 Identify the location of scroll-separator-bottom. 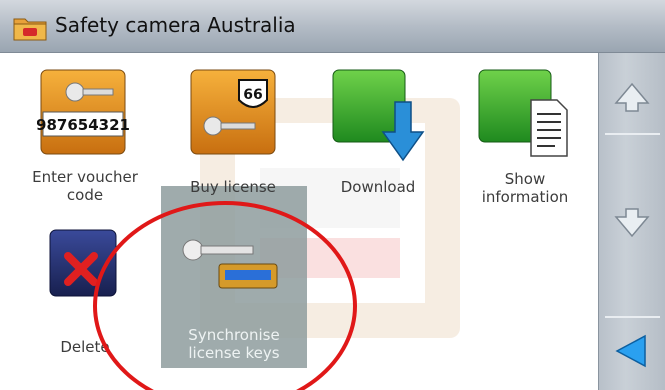
(632, 317).